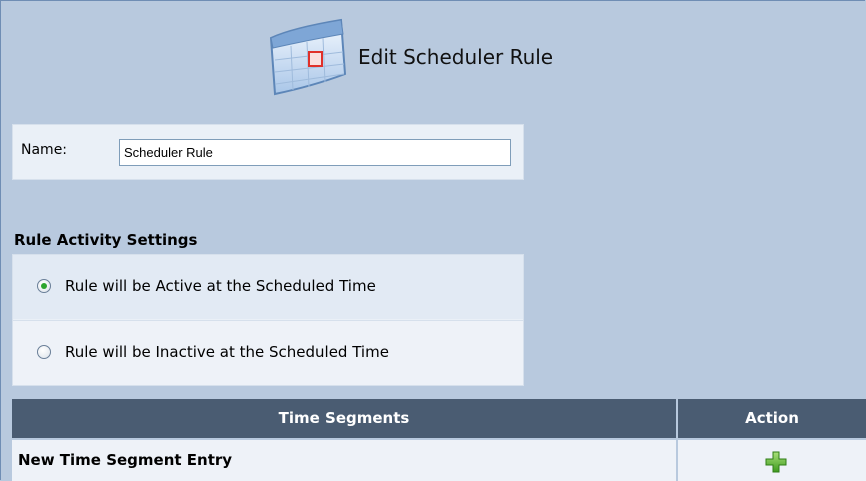 Image resolution: width=866 pixels, height=481 pixels. I want to click on name-row: Name:, so click(268, 152).